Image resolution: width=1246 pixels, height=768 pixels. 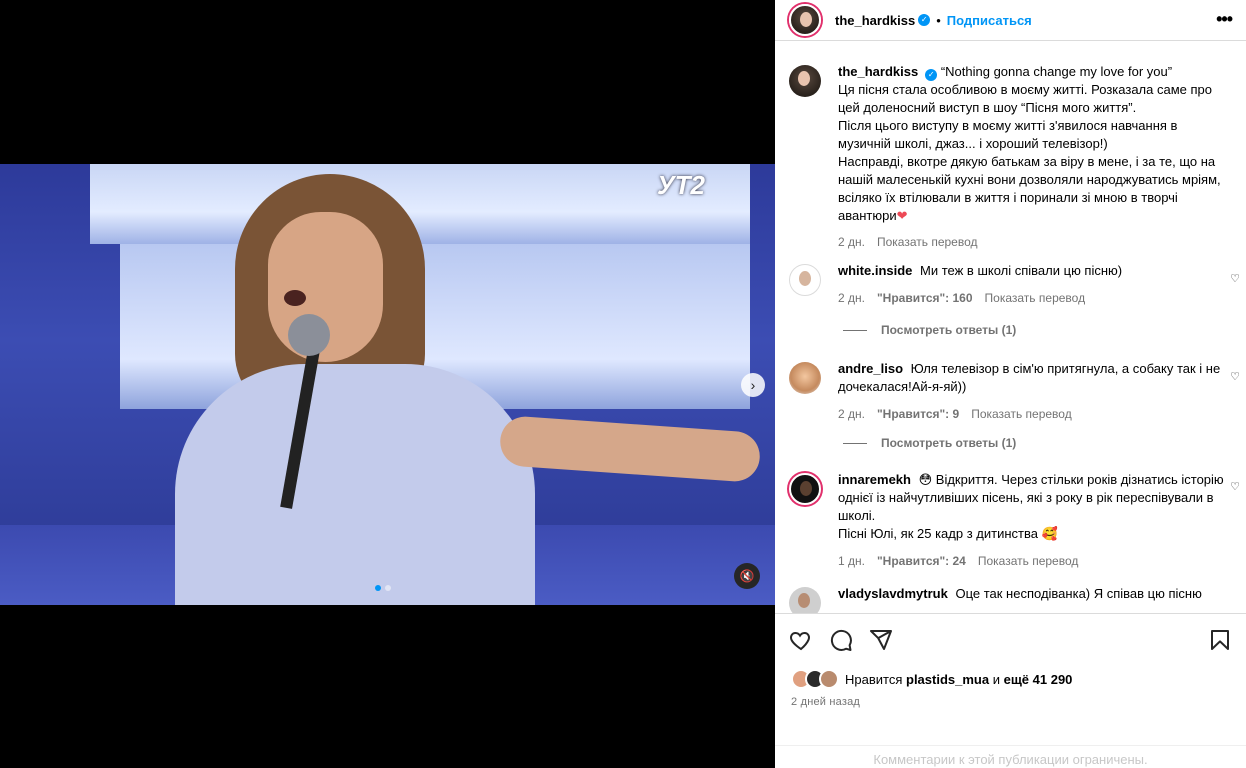 I want to click on comment-icon, so click(x=841, y=640).